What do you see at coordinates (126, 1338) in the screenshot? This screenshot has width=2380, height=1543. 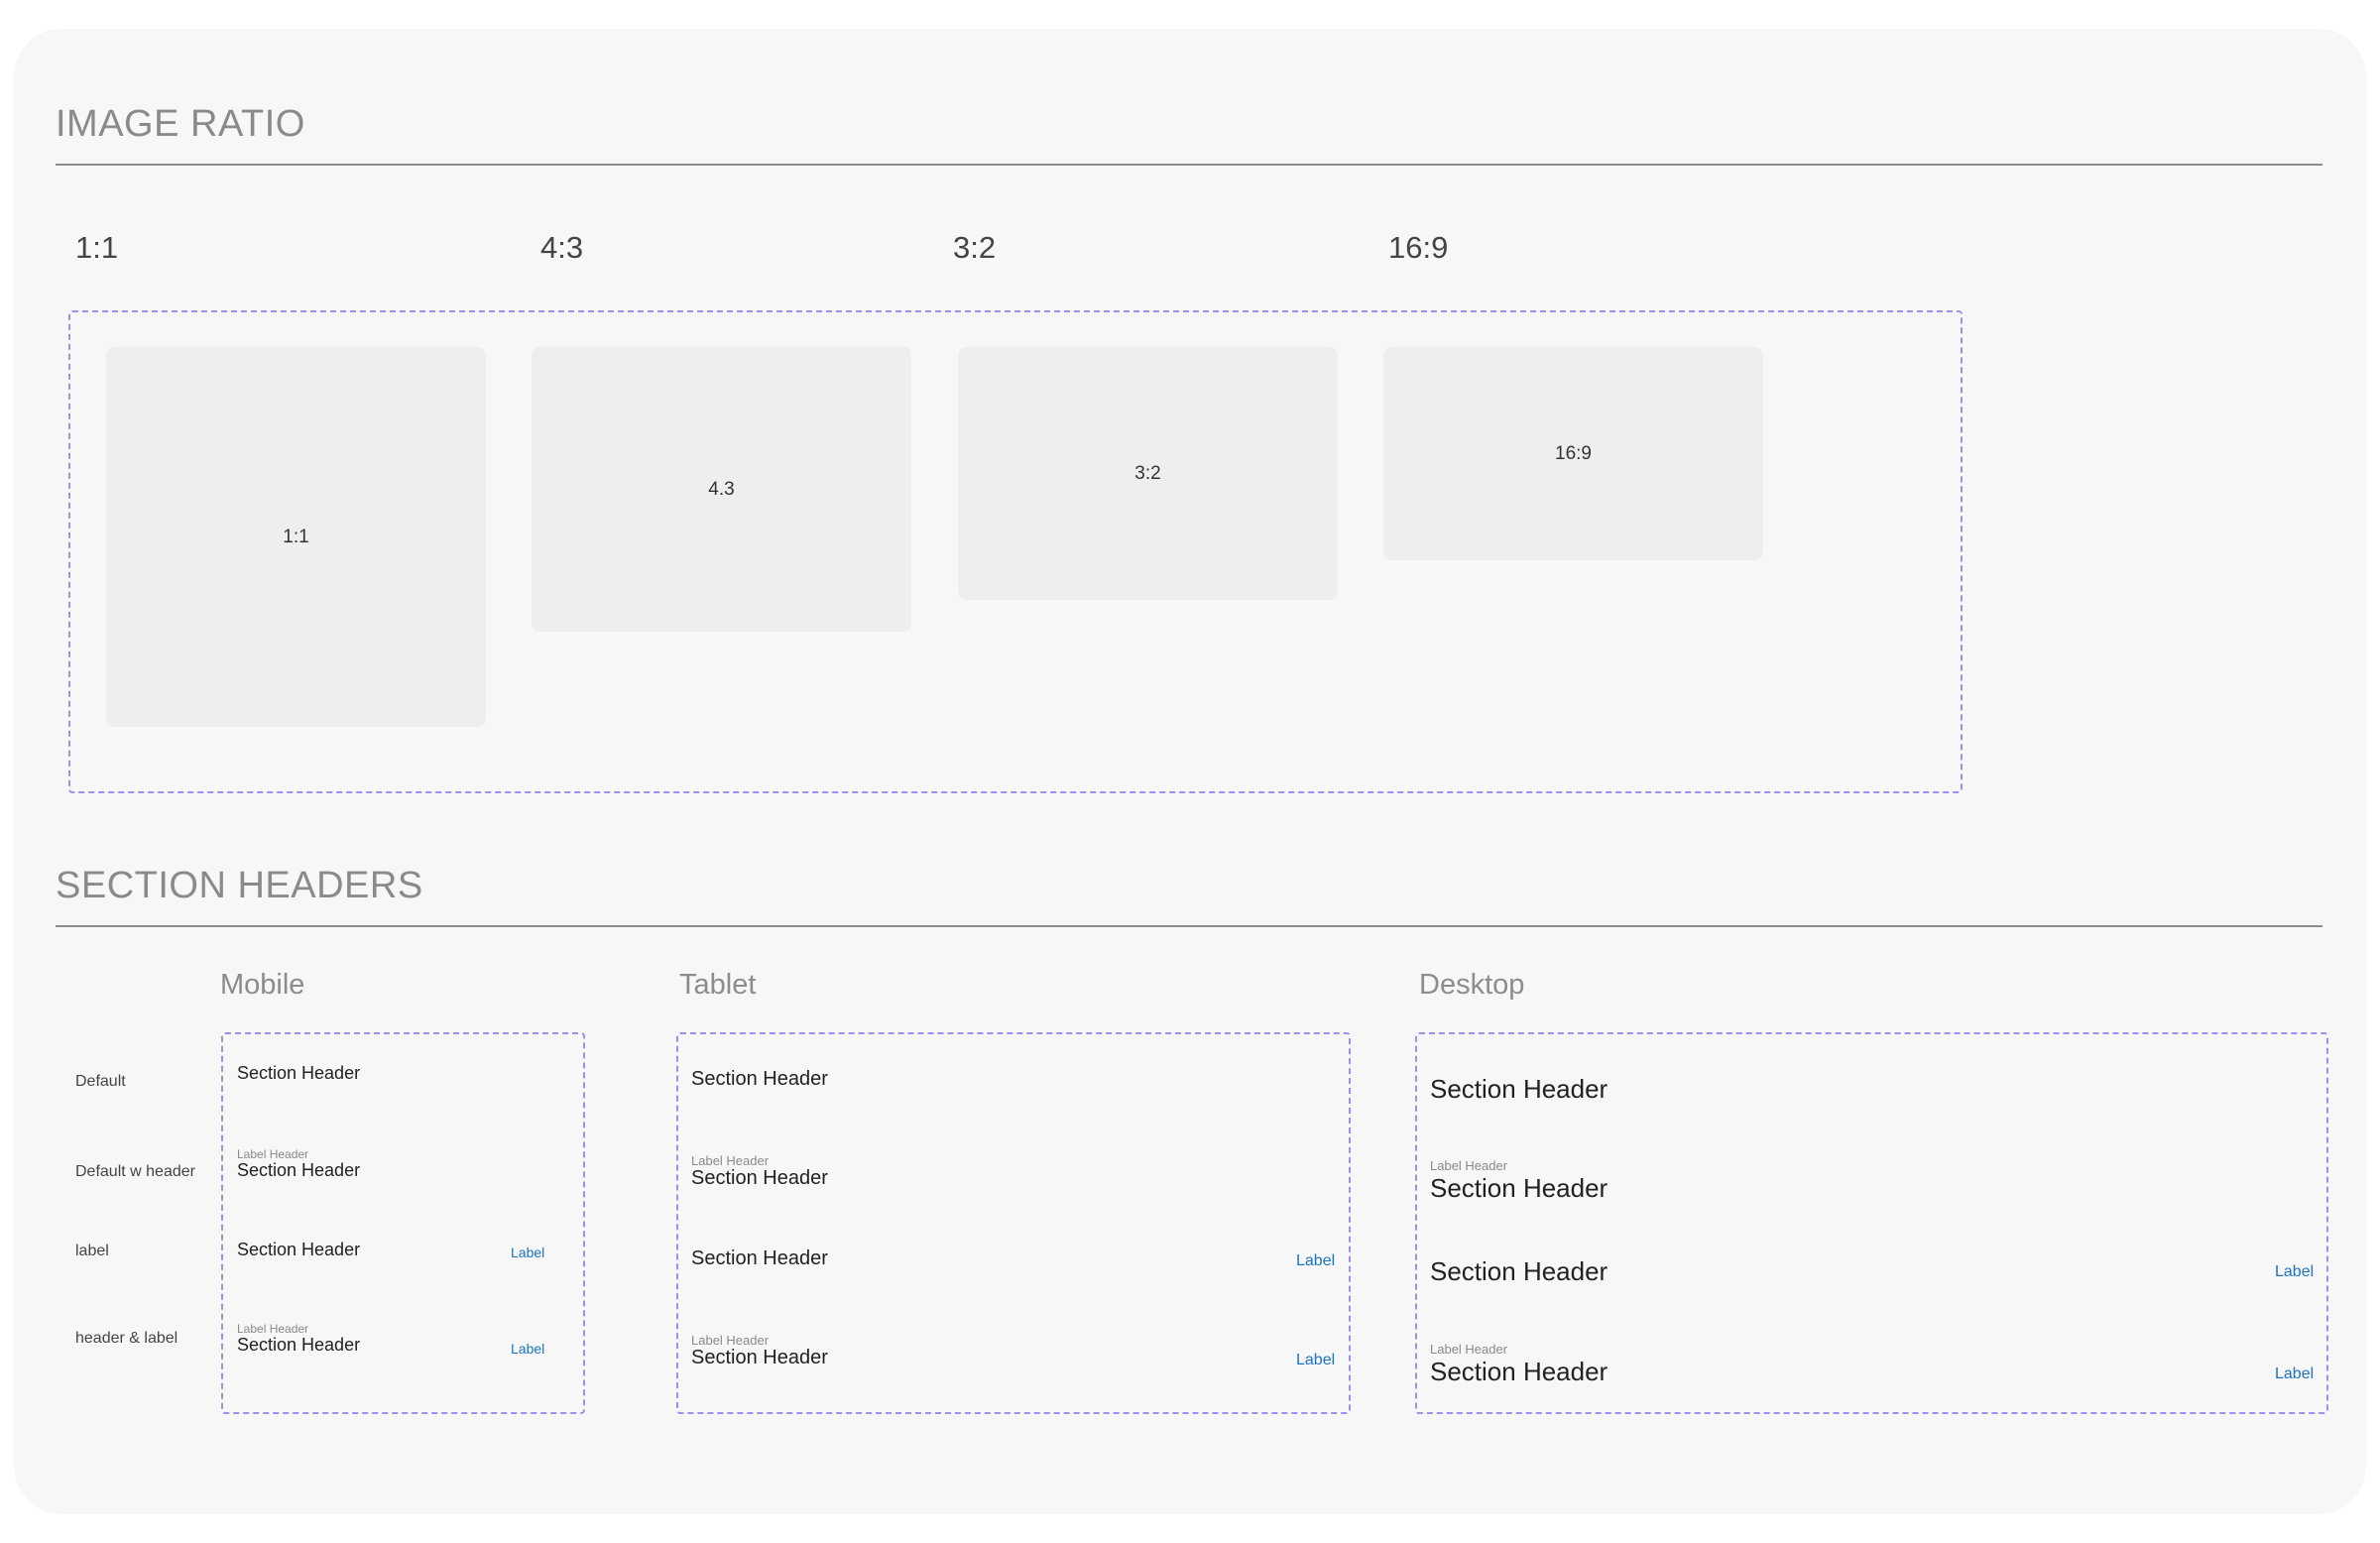 I see `row-label-header-and-label: header & label` at bounding box center [126, 1338].